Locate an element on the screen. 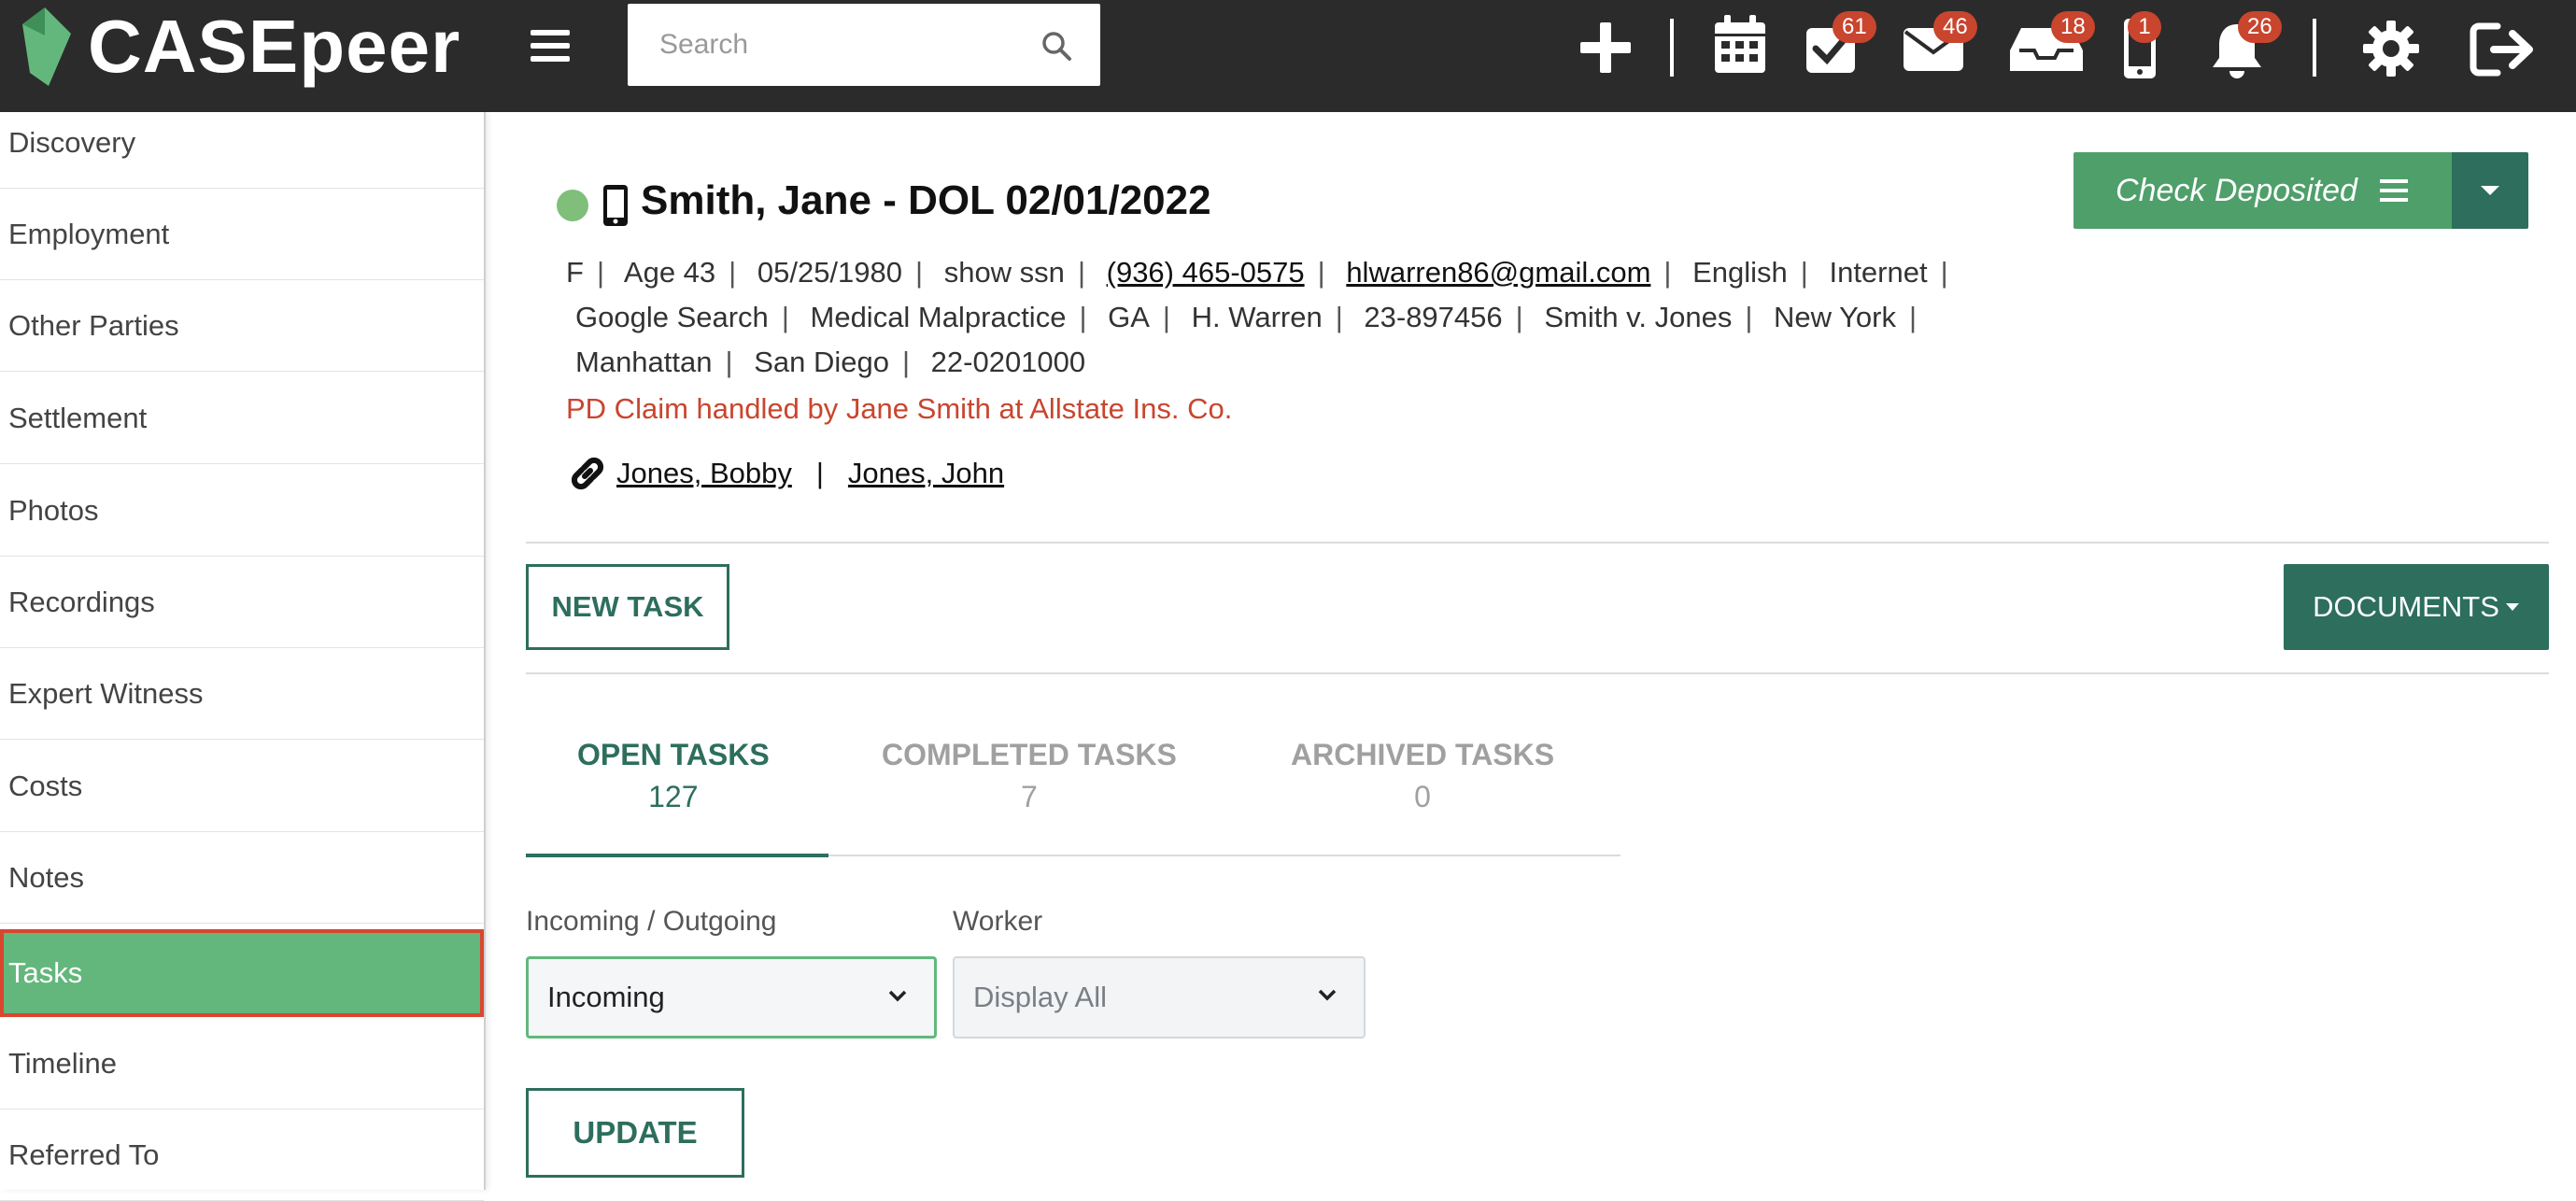  menu-toggle-icon is located at coordinates (550, 46).